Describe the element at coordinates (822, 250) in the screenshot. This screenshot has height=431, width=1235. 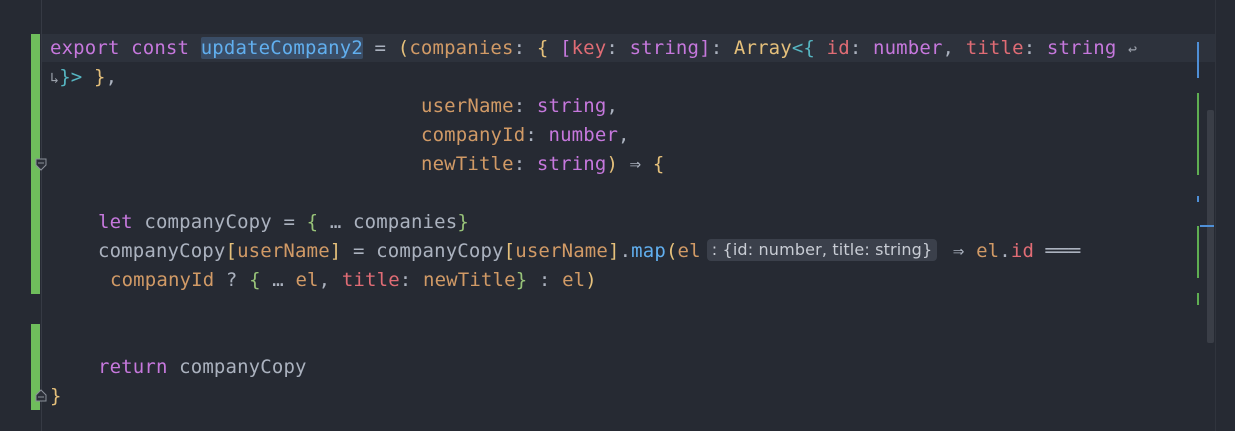
I see `inlay-type-hint: : {id: number, title: string}` at that location.